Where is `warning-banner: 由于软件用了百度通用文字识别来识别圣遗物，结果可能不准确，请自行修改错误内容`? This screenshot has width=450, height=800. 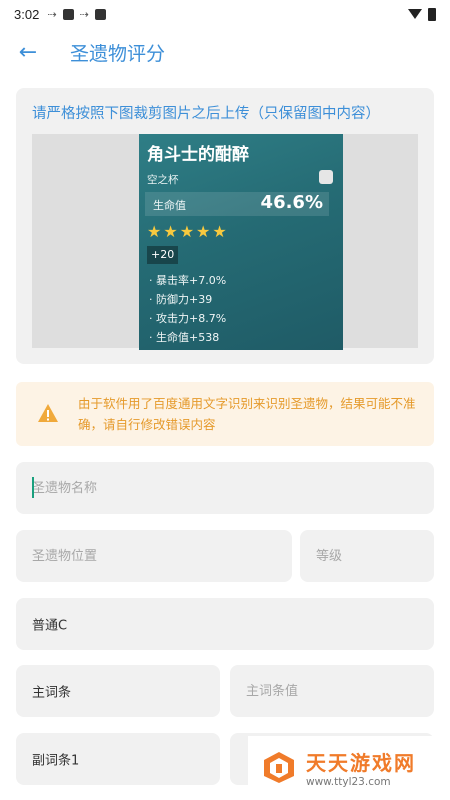
warning-banner: 由于软件用了百度通用文字识别来识别圣遗物，结果可能不准确，请自行修改错误内容 is located at coordinates (225, 414).